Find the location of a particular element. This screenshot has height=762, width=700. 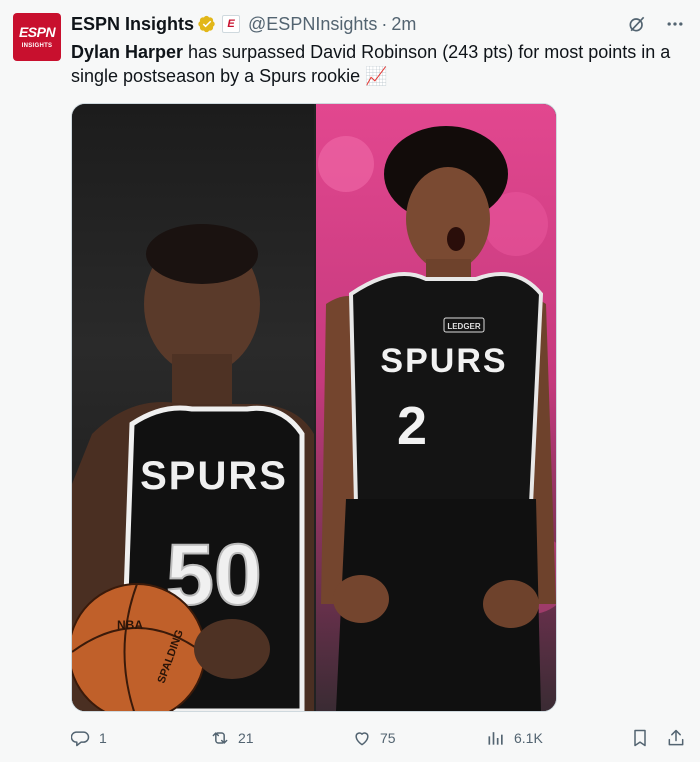

repost-button: 21 is located at coordinates (281, 738).